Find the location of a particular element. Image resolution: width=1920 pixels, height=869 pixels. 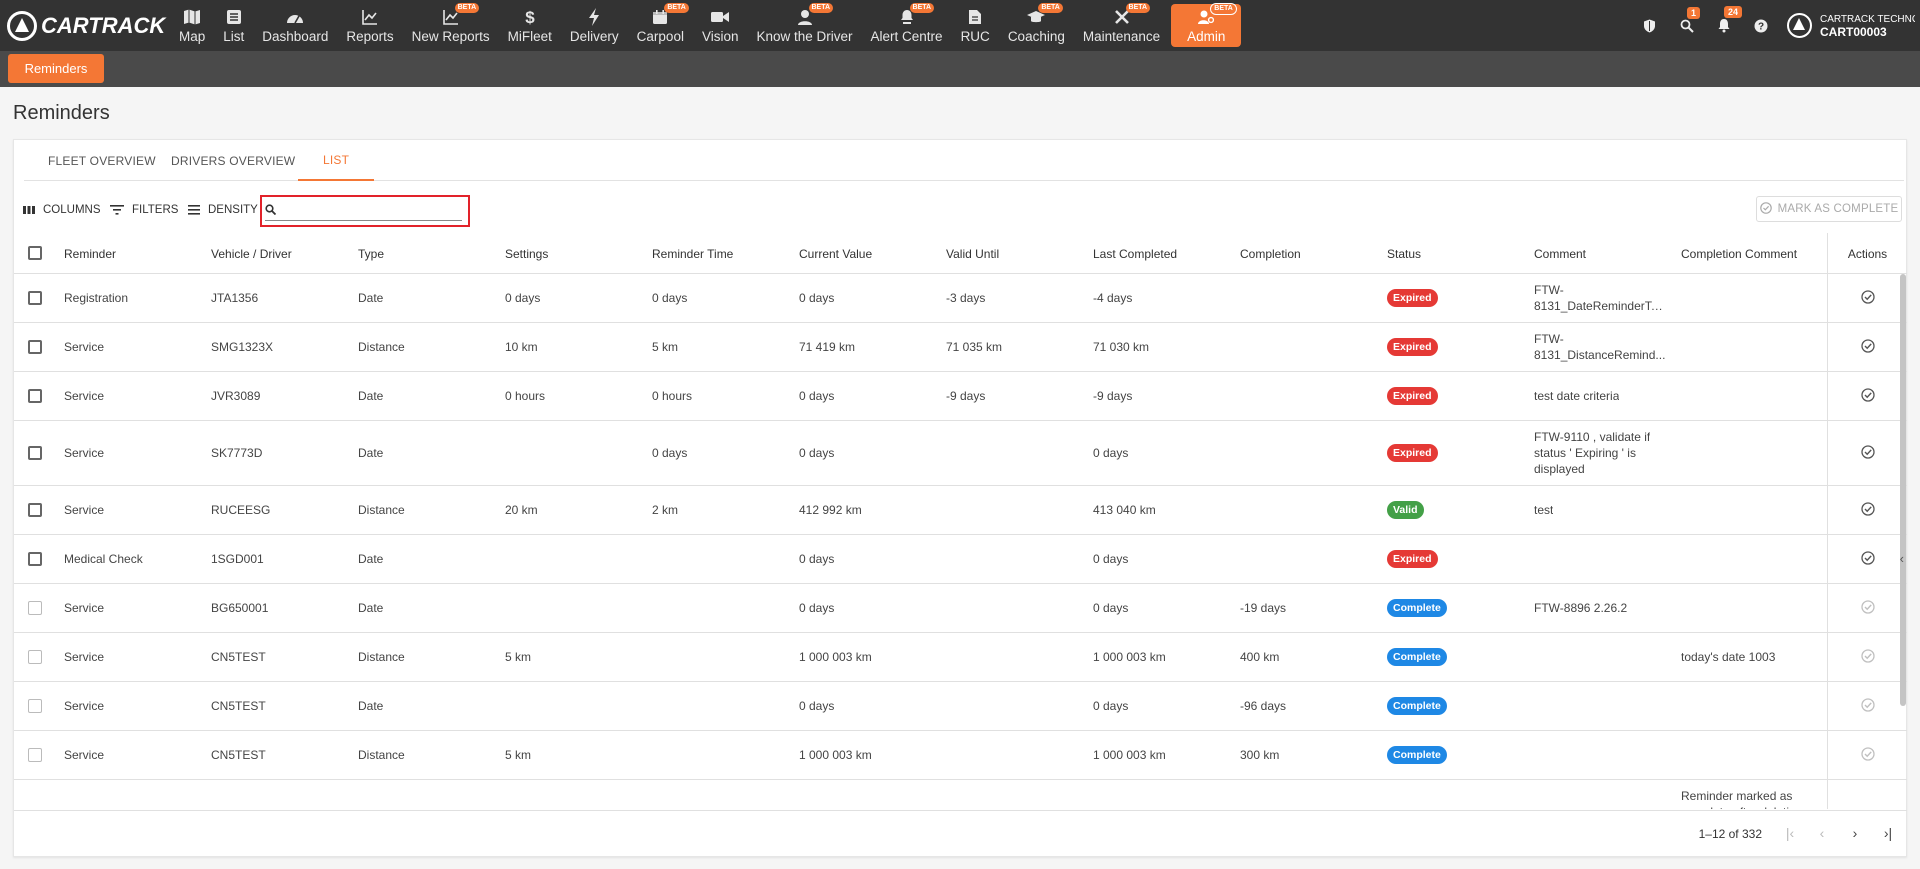

last-page-icon: ›| is located at coordinates (1888, 833).